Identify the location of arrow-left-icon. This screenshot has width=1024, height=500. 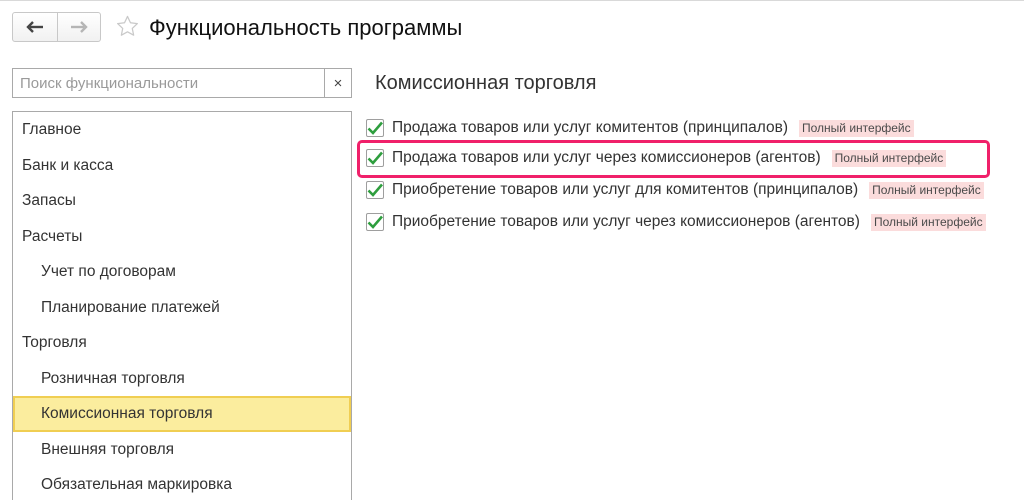
(34, 27).